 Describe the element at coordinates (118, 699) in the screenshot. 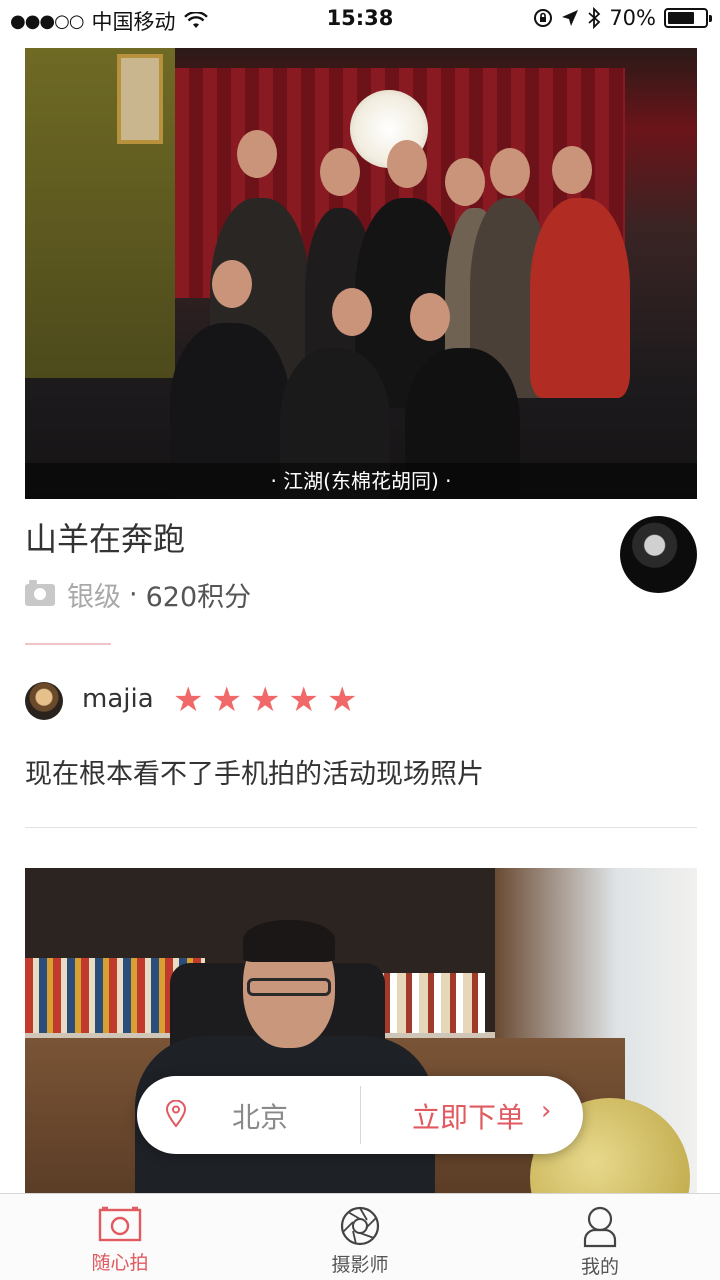

I see `reviewer-name: majia` at that location.